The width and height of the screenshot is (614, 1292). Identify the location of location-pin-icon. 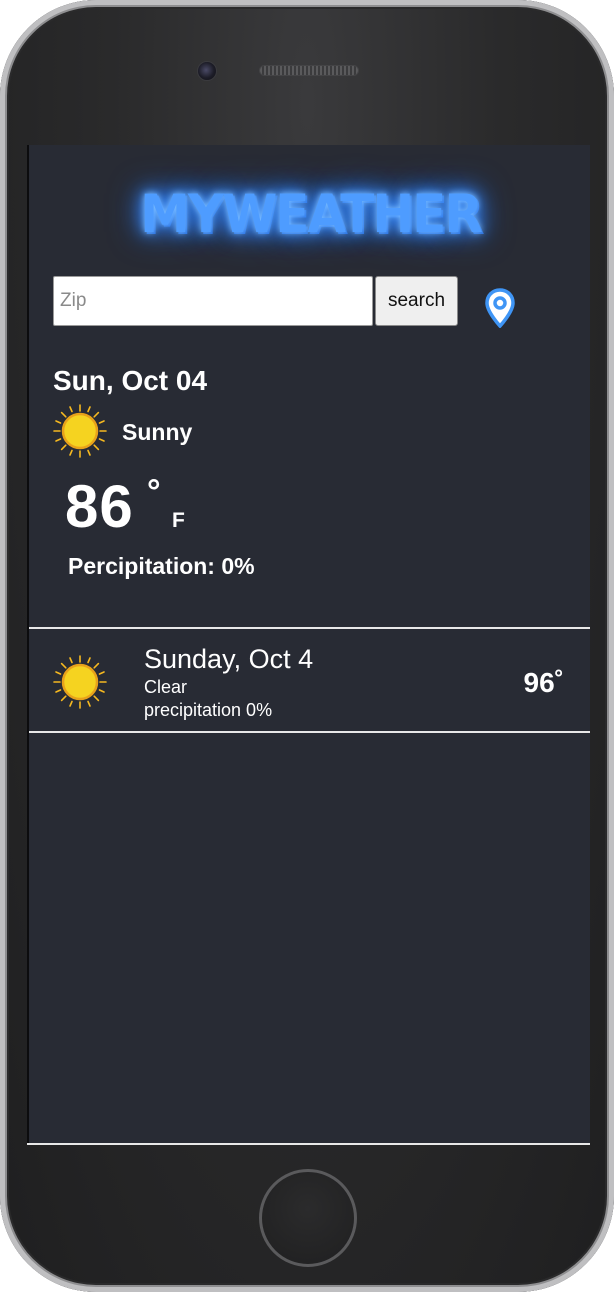
(500, 308).